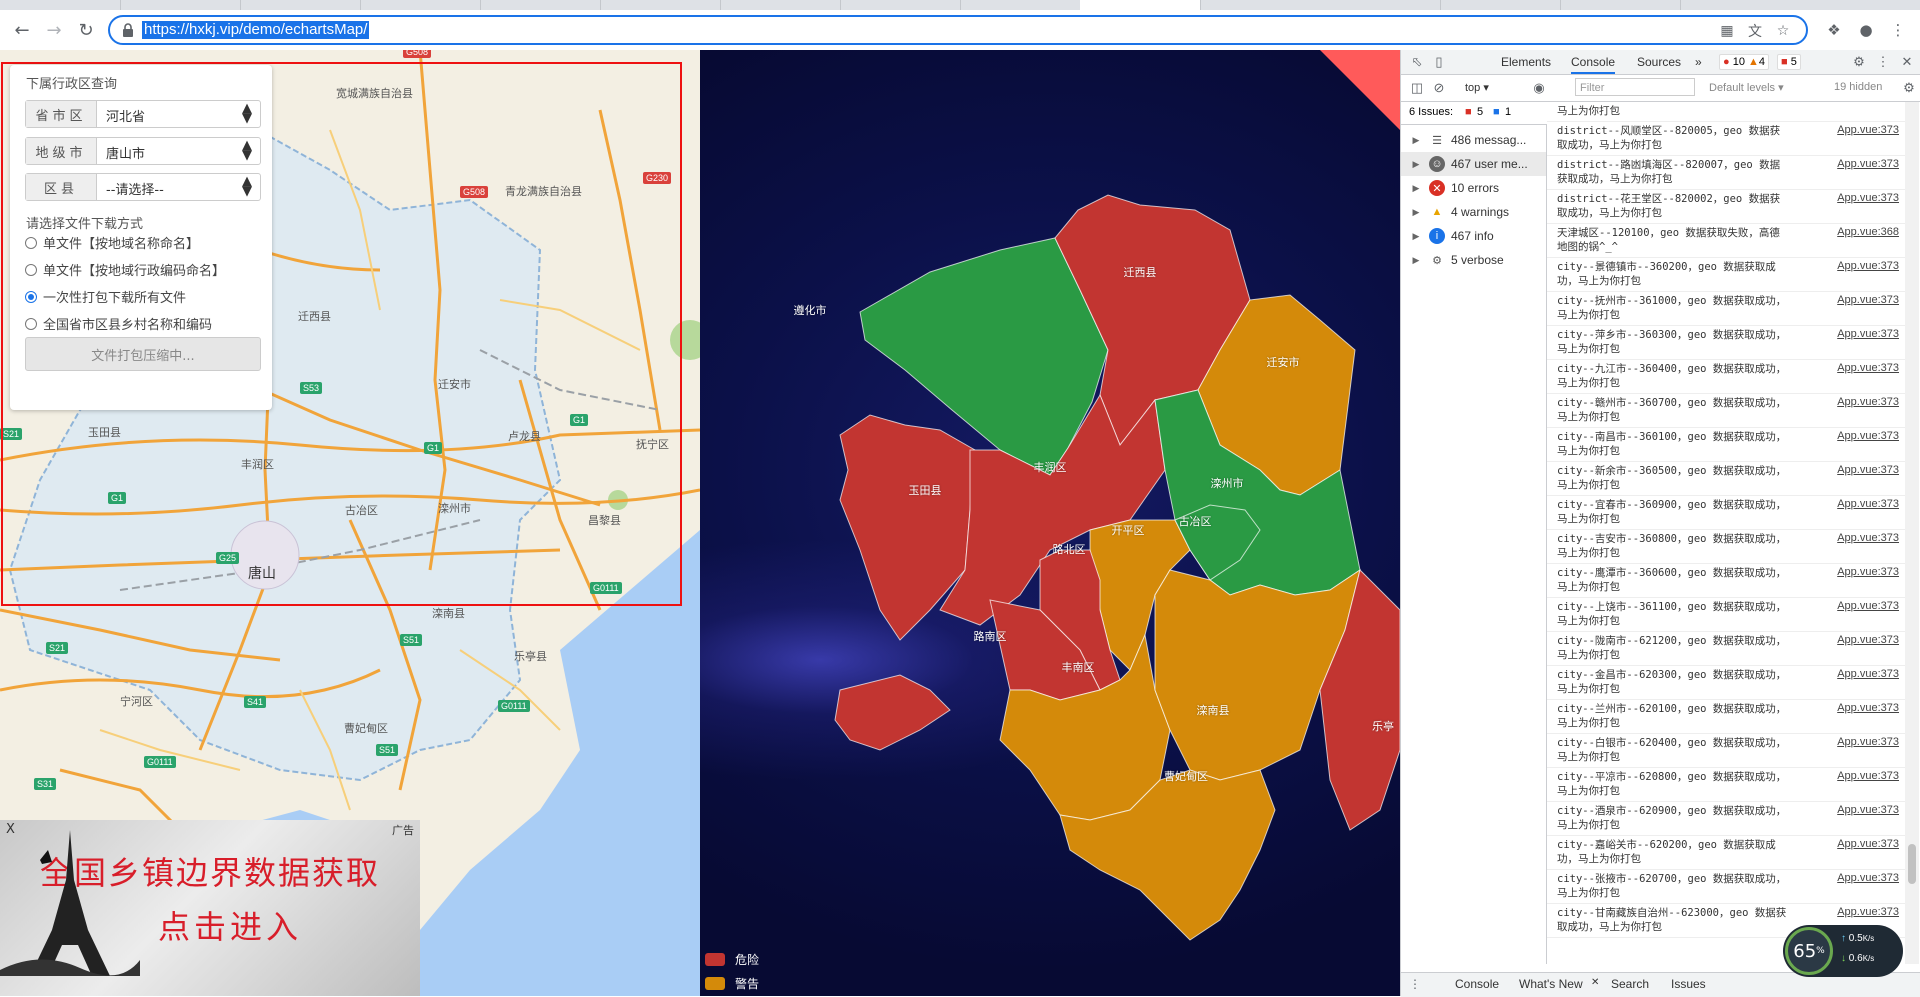  Describe the element at coordinates (1473, 113) in the screenshot. I see `issues-bar: 6 Issues: ■ 5 ■ 1` at that location.